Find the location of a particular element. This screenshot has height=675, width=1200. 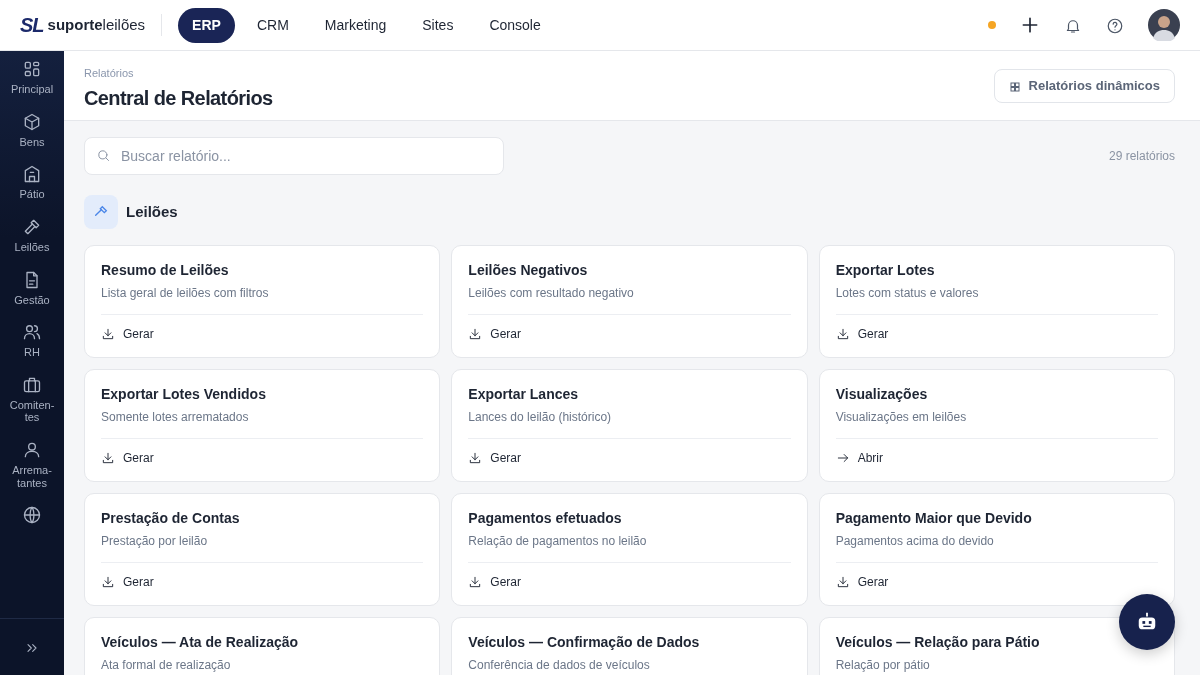

sidebar-item: Principal is located at coordinates (32, 77).